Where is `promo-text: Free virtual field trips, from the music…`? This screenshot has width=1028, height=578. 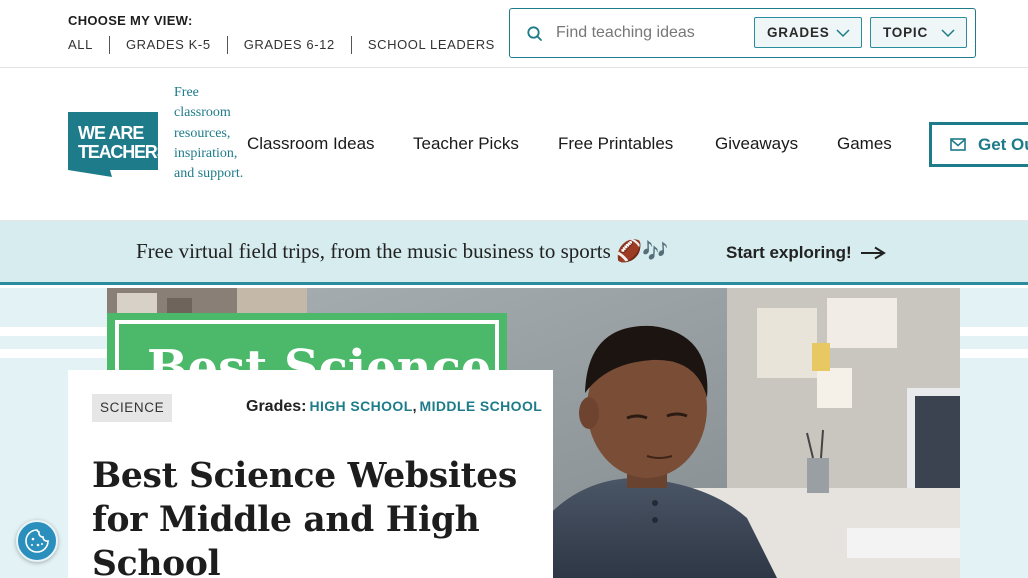
promo-text: Free virtual field trips, from the music… is located at coordinates (402, 251).